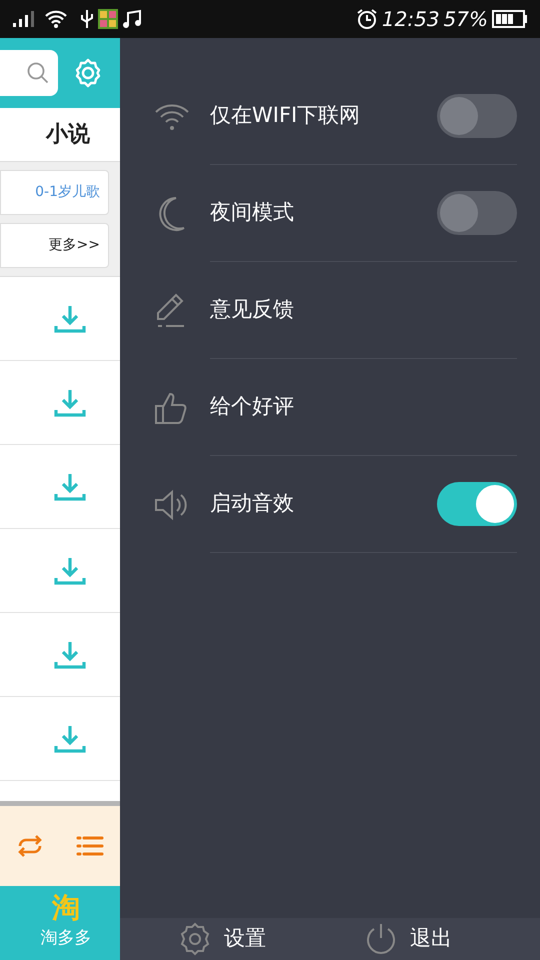 The height and width of the screenshot is (960, 540). I want to click on signal-icon, so click(24, 19).